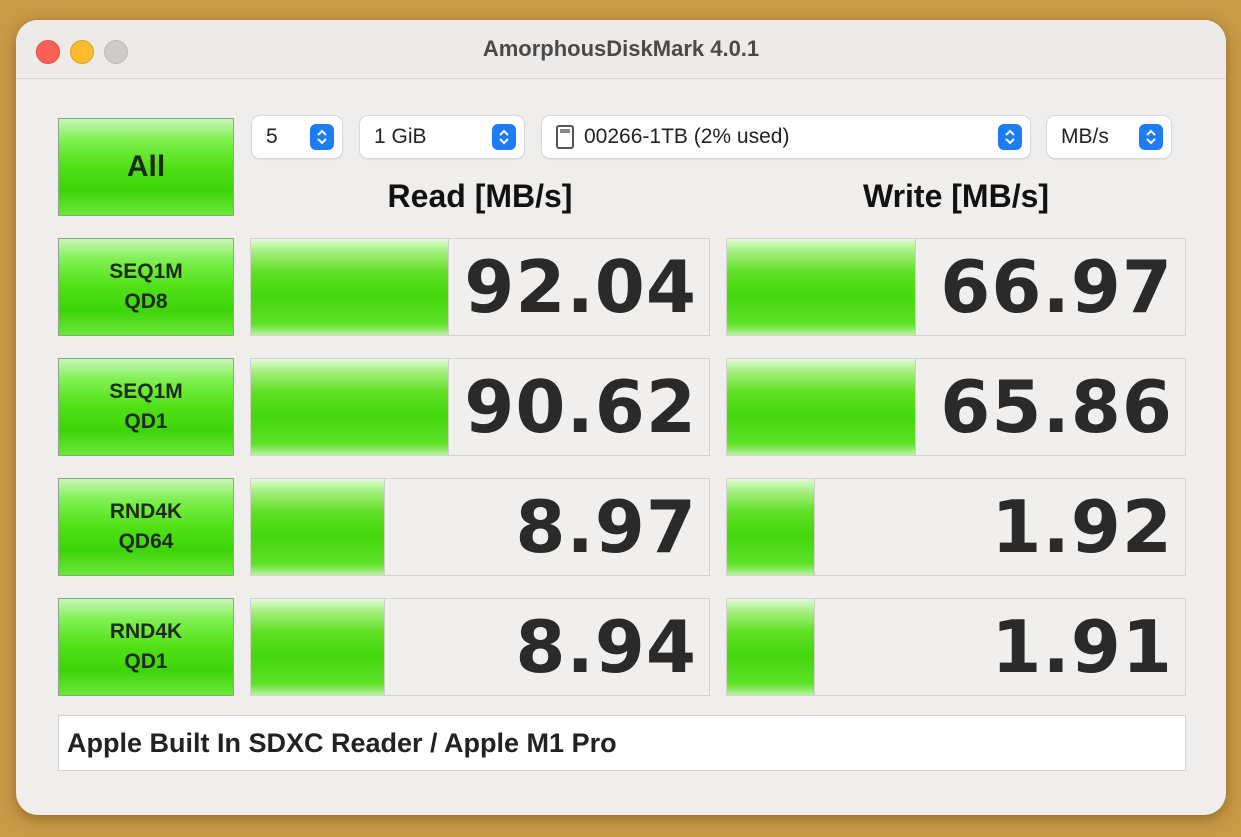 This screenshot has width=1241, height=837. I want to click on seq1m-qd1-test-button: SEQ1M QD1, so click(146, 407).